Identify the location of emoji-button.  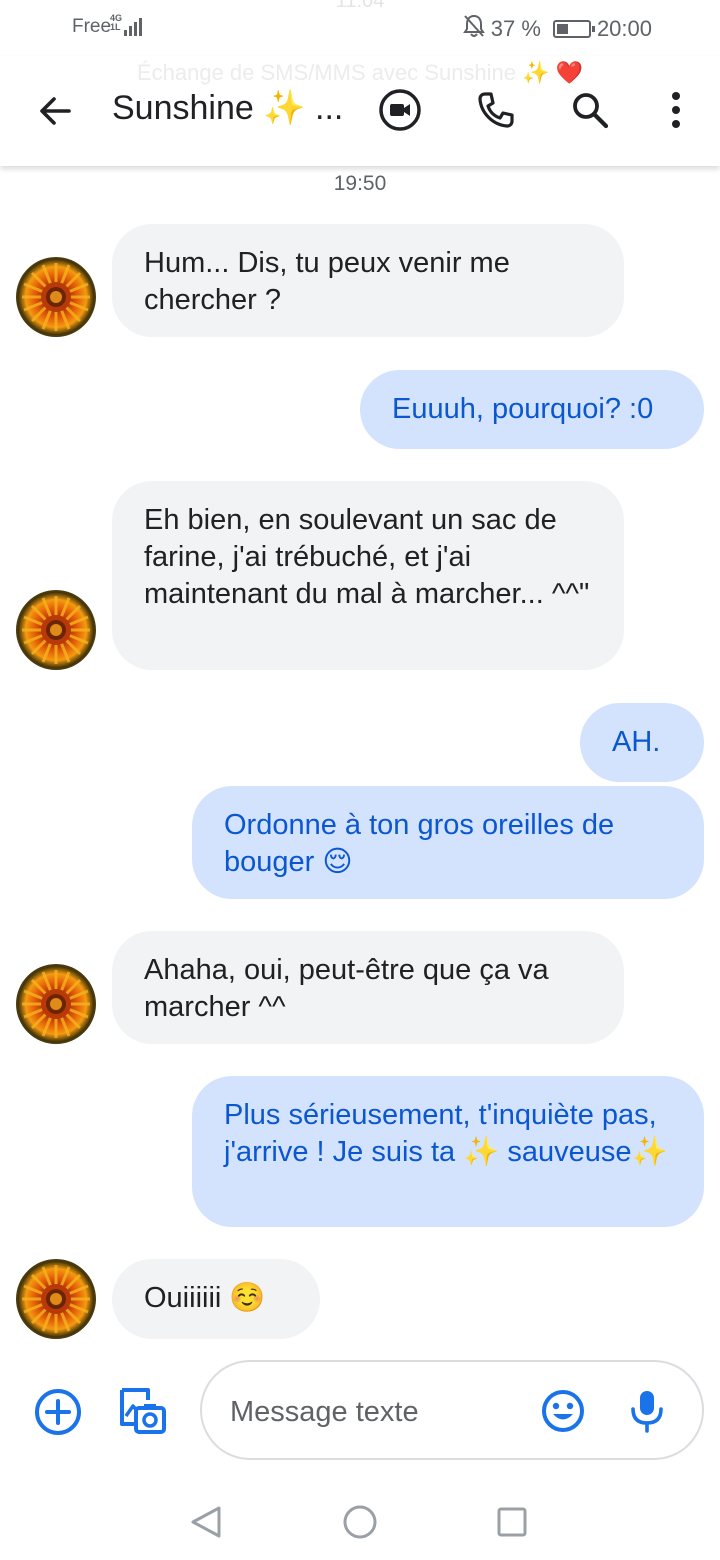
(563, 1411).